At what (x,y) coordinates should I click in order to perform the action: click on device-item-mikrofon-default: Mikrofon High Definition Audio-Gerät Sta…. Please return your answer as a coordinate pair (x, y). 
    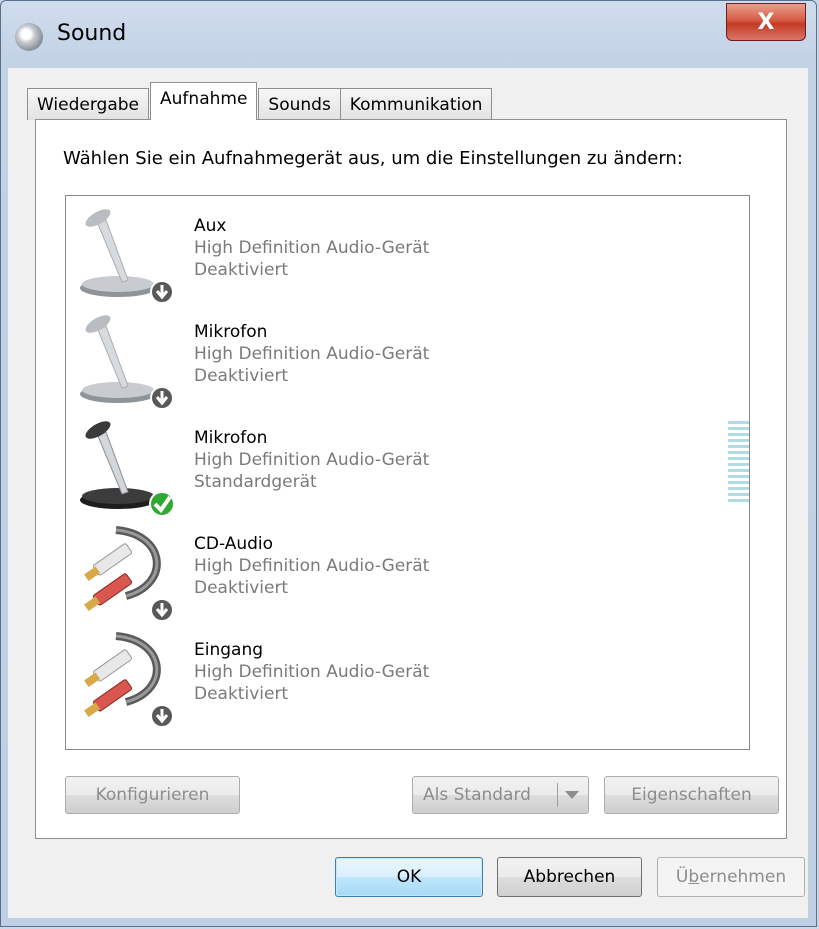
    Looking at the image, I should click on (407, 465).